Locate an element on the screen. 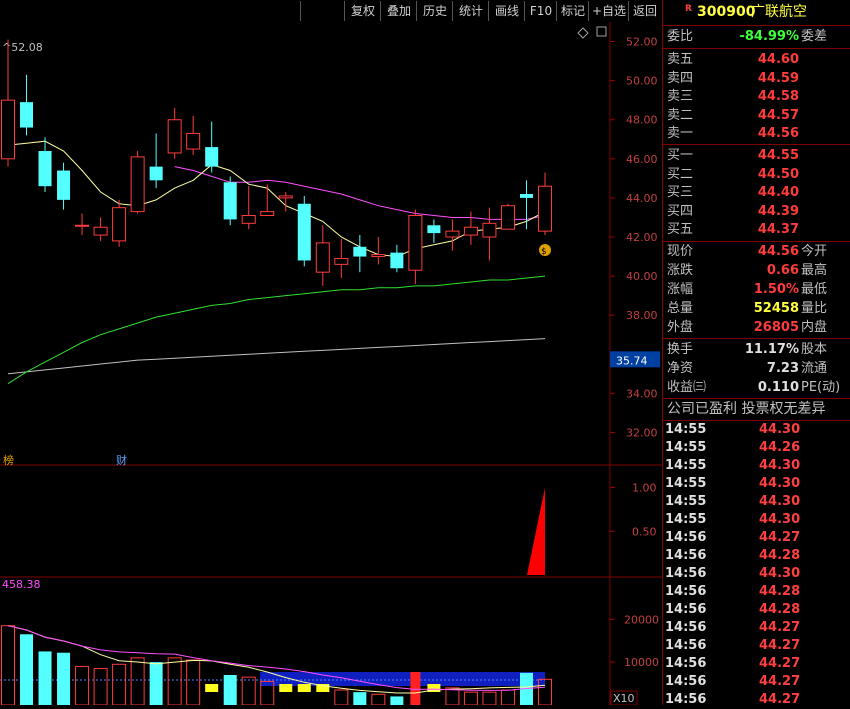 This screenshot has width=850, height=709. sell-level-label: 卖三 is located at coordinates (680, 96).